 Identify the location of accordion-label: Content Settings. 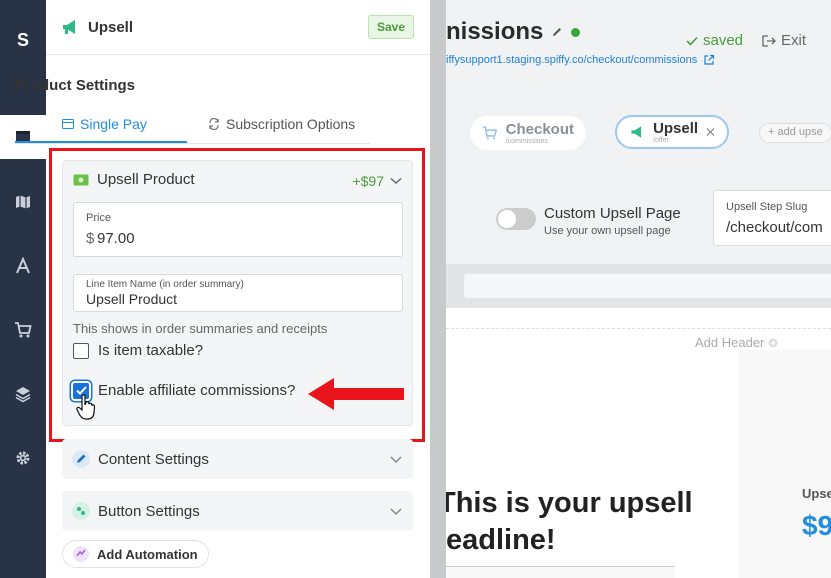
(153, 459).